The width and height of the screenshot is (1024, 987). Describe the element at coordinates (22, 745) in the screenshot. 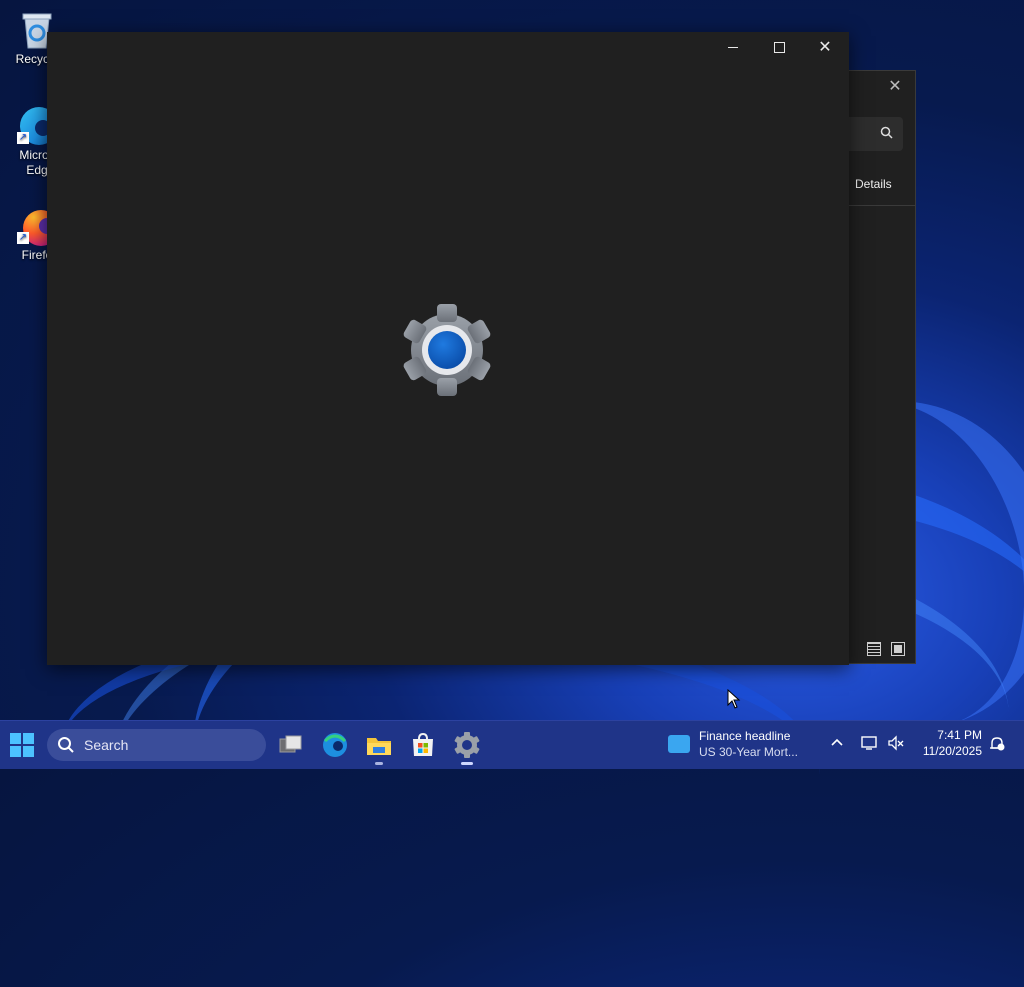

I see `start-button` at that location.